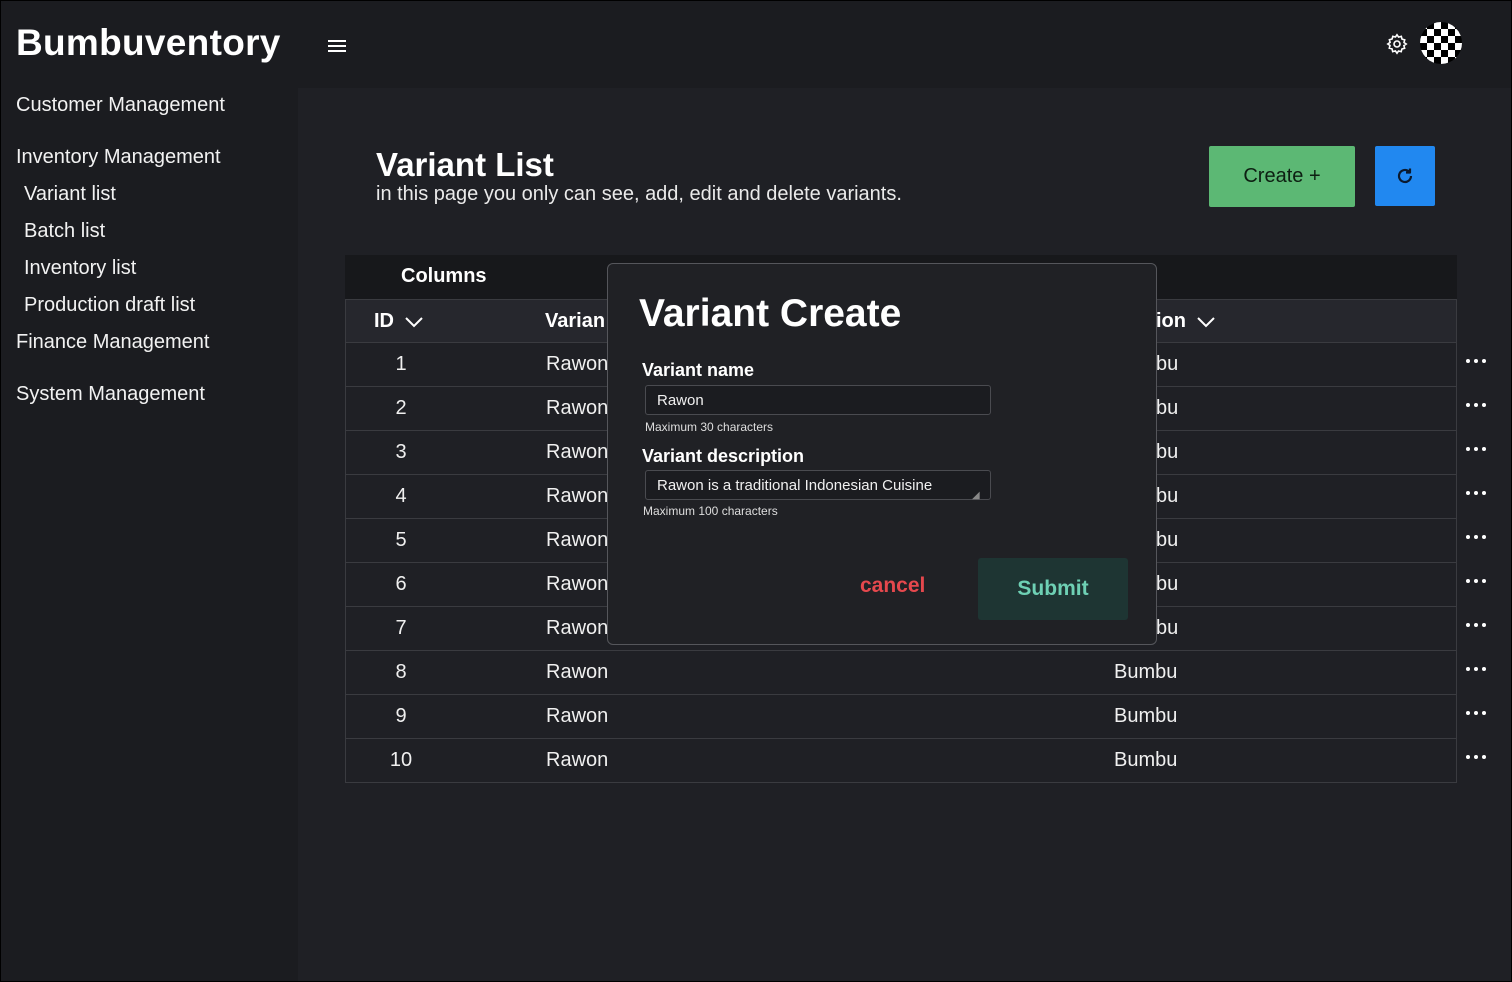 This screenshot has height=982, width=1512. I want to click on brand-logo-text: Bumbuventory, so click(148, 42).